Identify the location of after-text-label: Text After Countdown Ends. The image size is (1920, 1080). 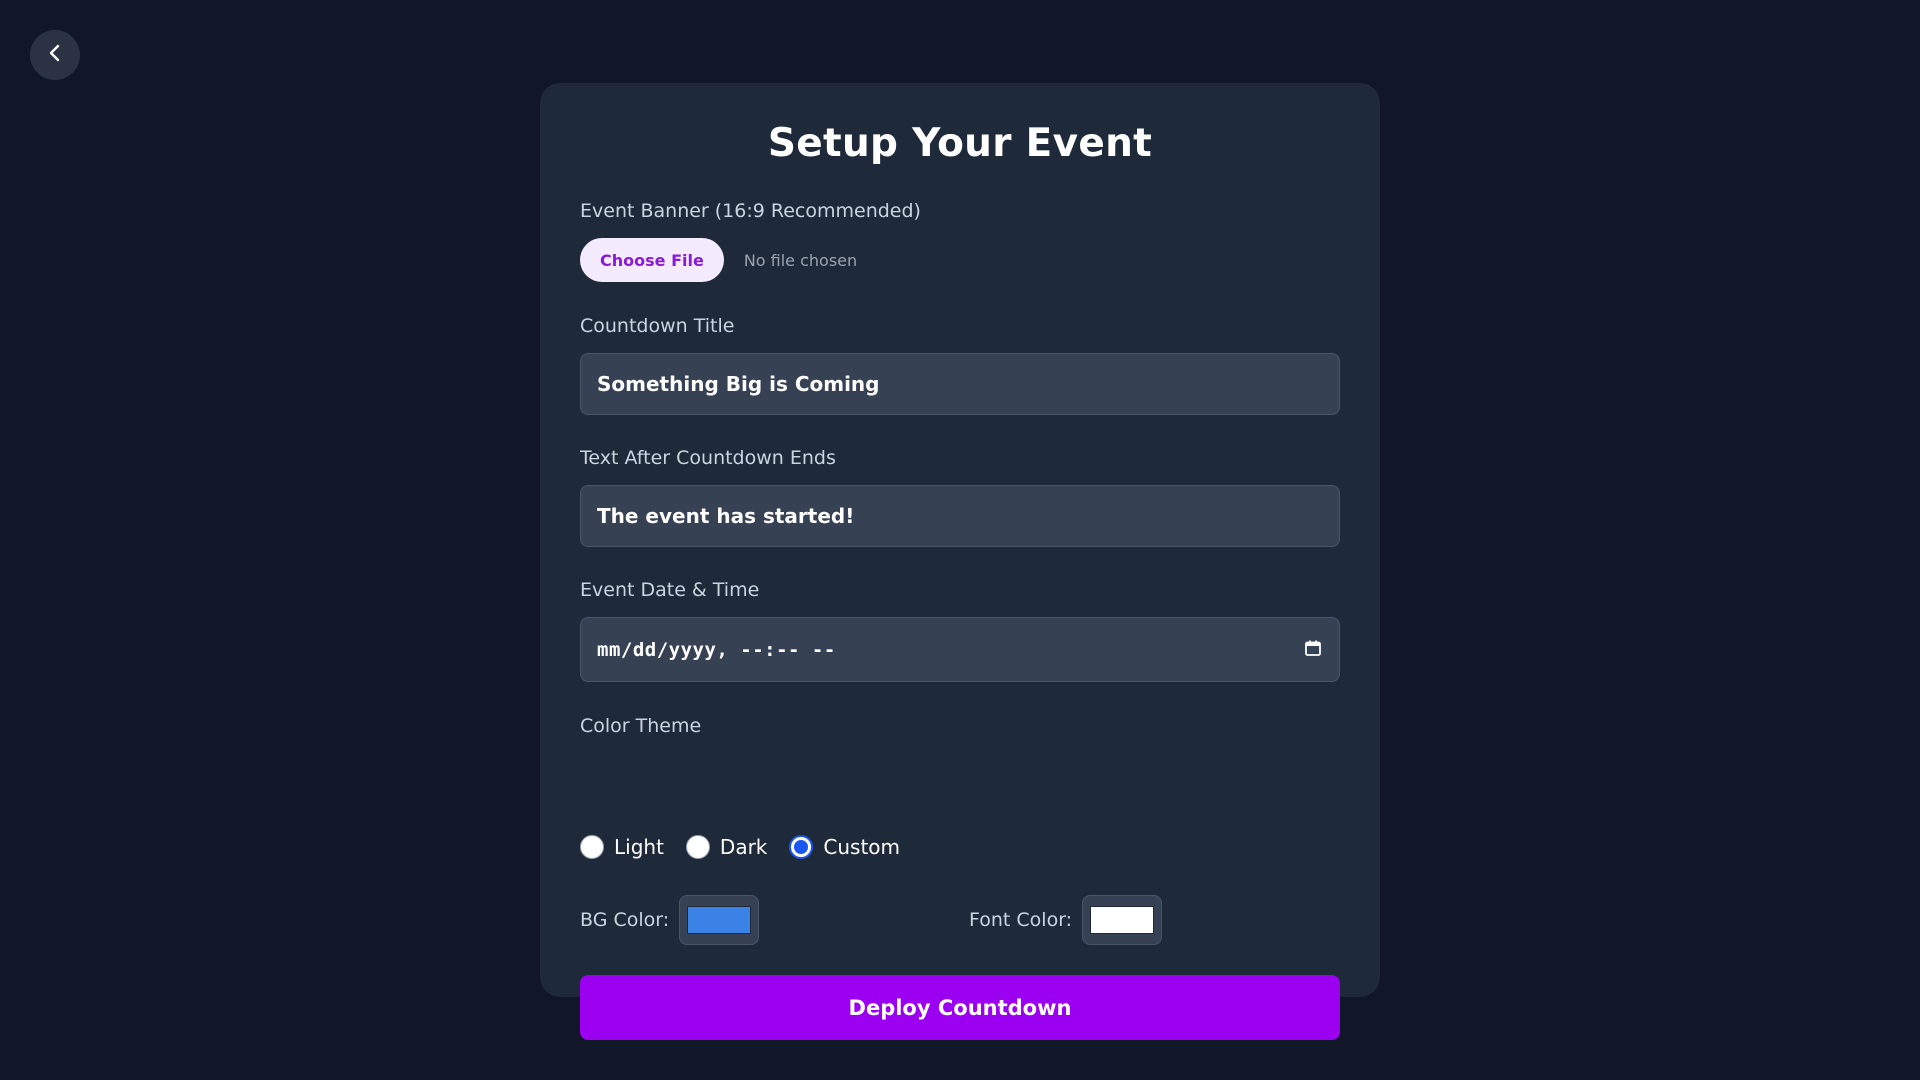
(708, 458).